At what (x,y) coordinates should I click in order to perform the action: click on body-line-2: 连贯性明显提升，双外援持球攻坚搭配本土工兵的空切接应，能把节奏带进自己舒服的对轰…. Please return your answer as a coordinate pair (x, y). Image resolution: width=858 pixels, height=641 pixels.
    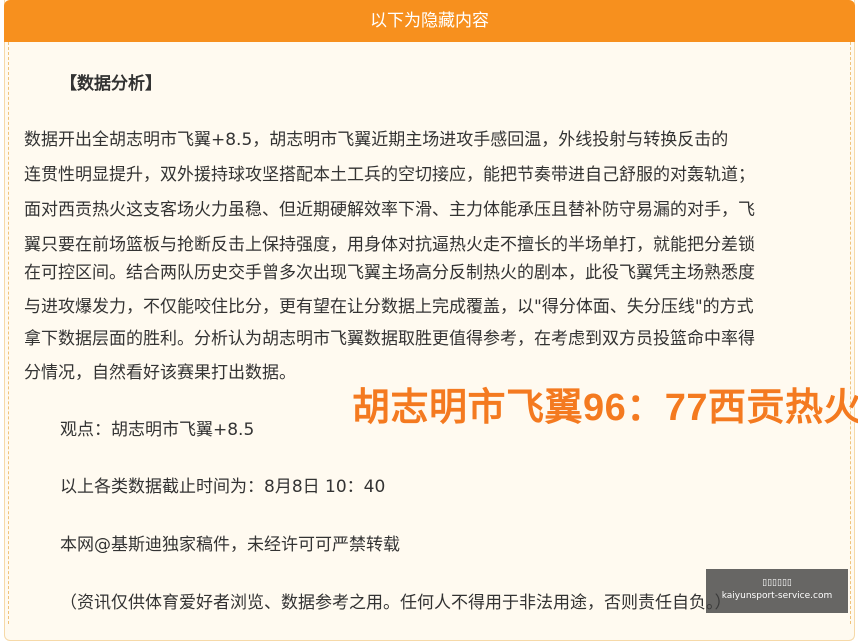
    Looking at the image, I should click on (389, 175).